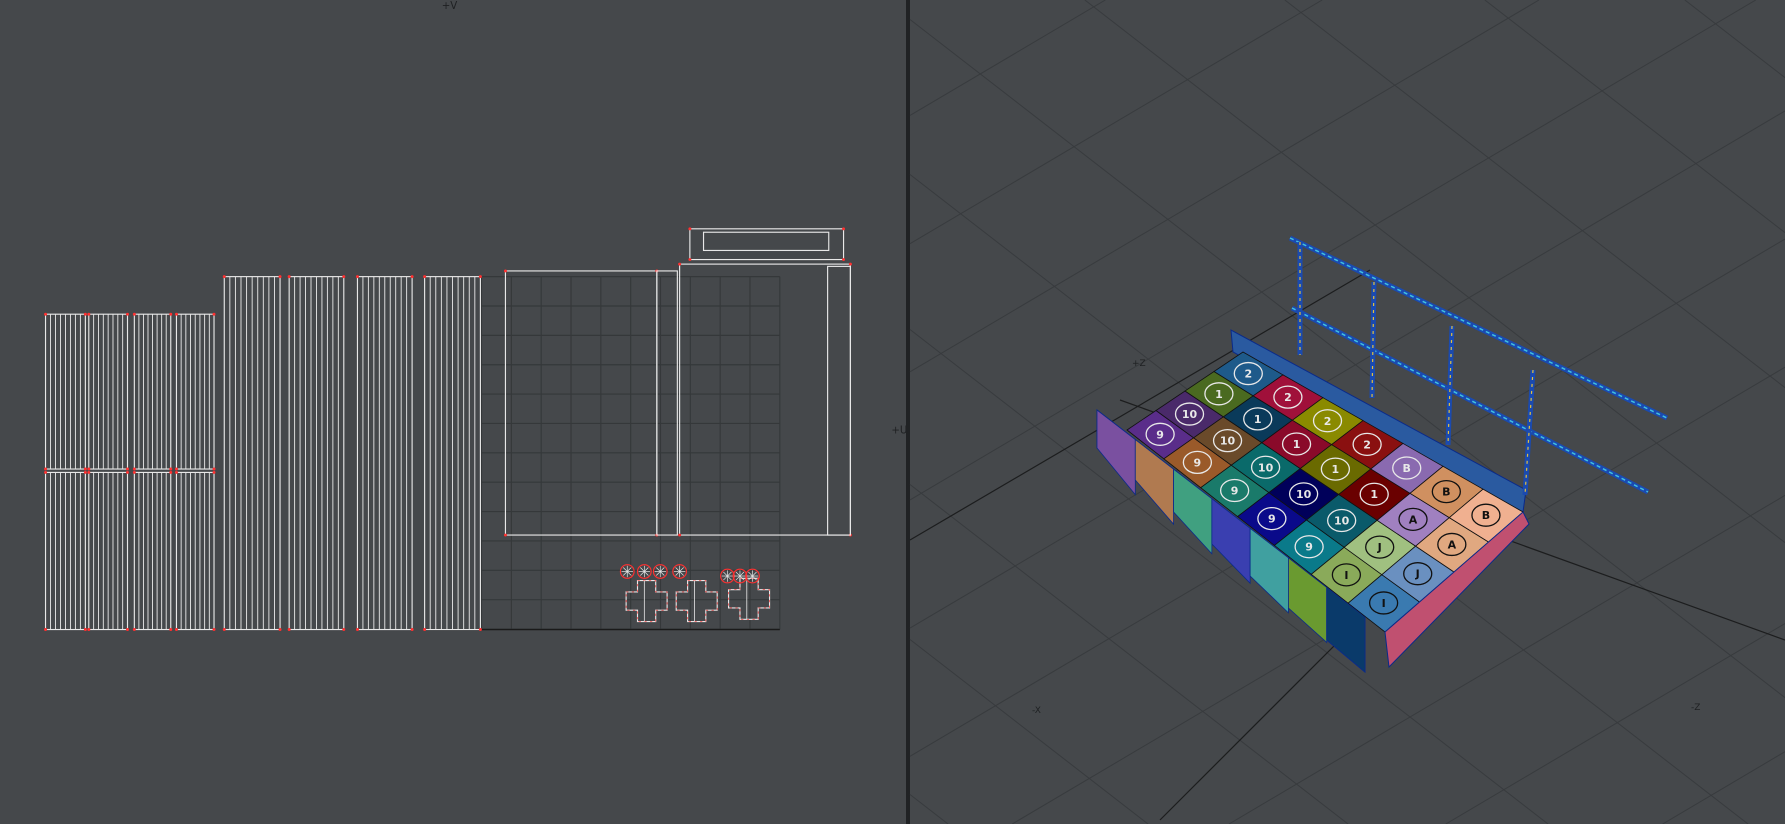 The height and width of the screenshot is (824, 1785). What do you see at coordinates (1116, 452) in the screenshot?
I see `wall-panel` at bounding box center [1116, 452].